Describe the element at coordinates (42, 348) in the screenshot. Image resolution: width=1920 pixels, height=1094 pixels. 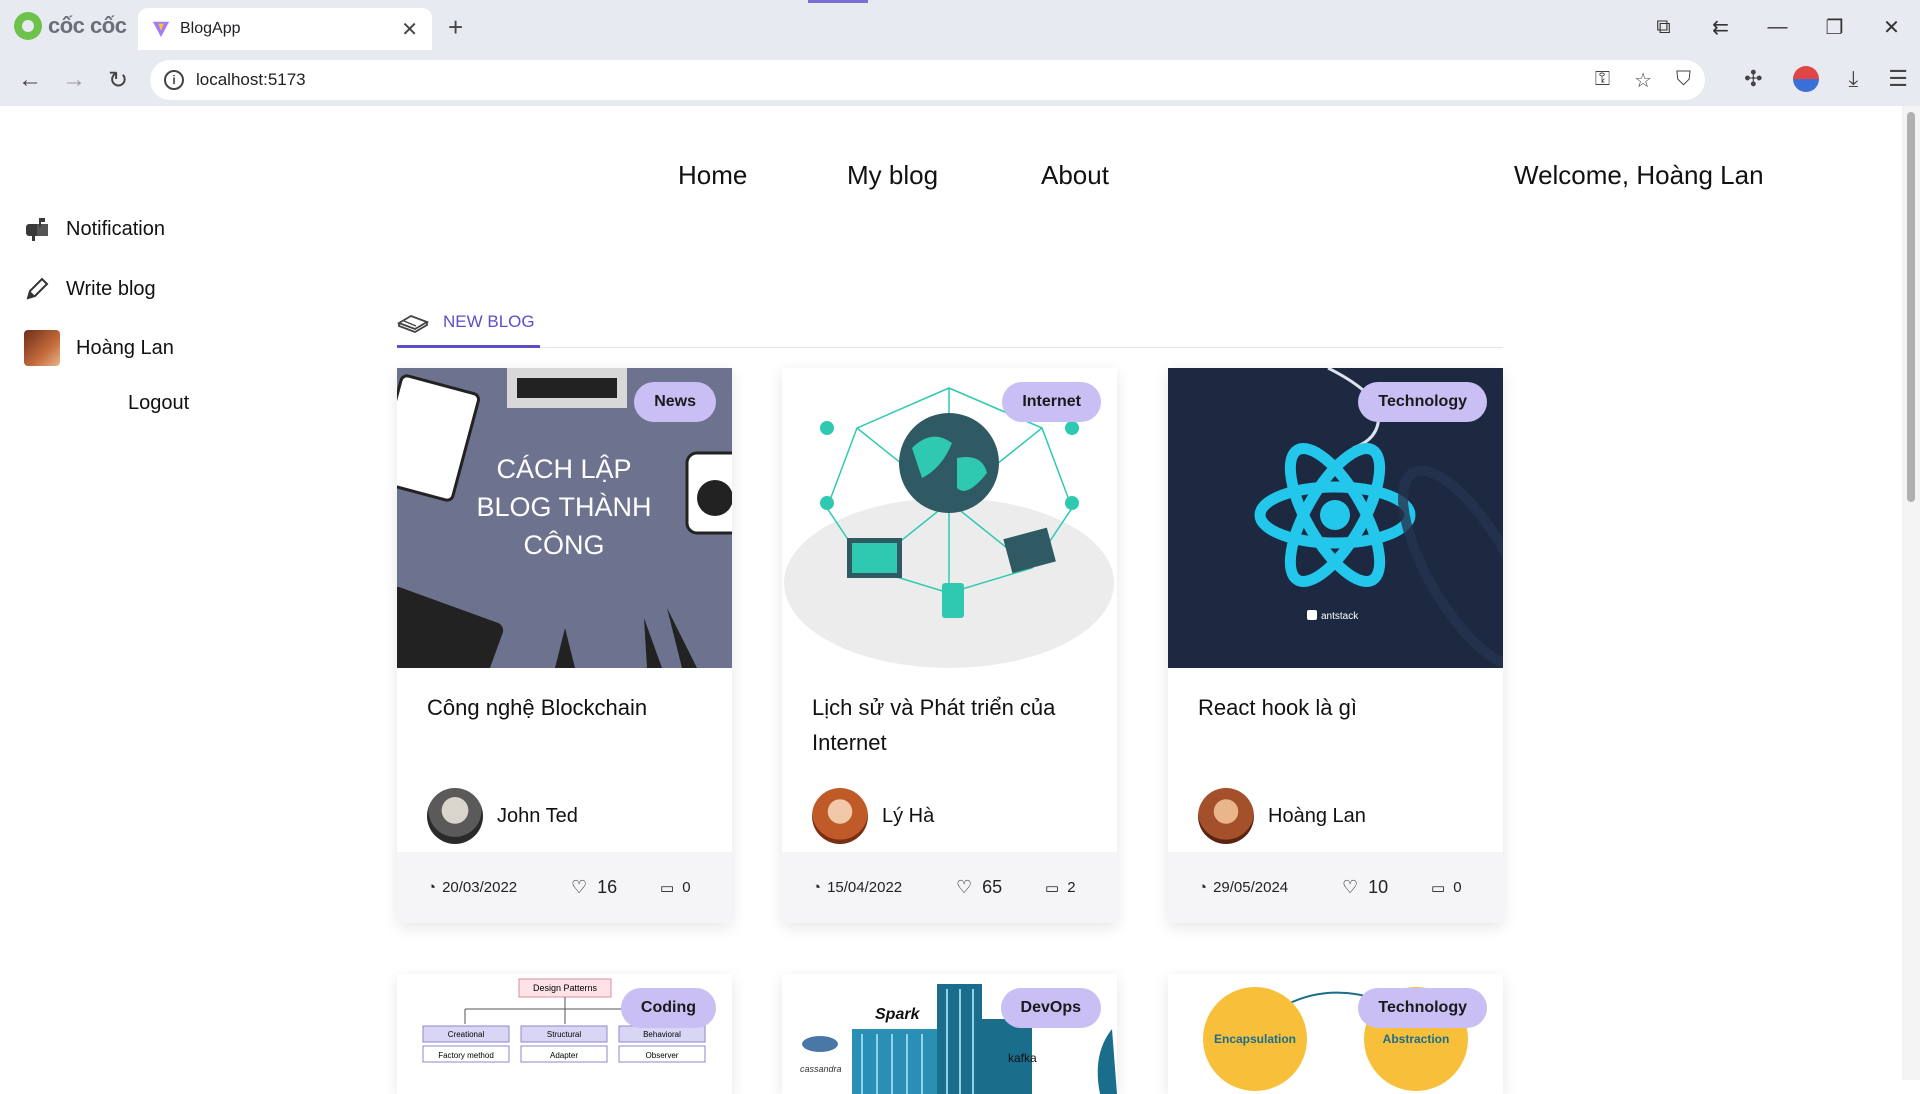
I see `avatar` at that location.